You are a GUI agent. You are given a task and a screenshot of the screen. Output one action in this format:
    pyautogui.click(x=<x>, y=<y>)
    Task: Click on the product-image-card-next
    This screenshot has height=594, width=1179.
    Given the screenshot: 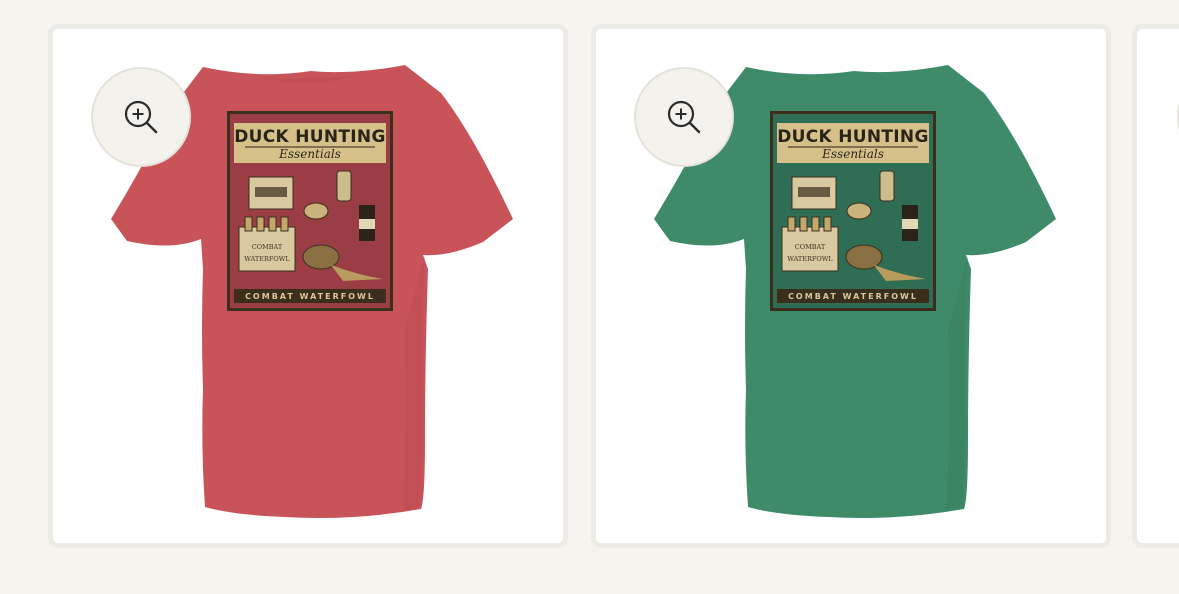 What is the action you would take?
    pyautogui.click(x=1155, y=286)
    